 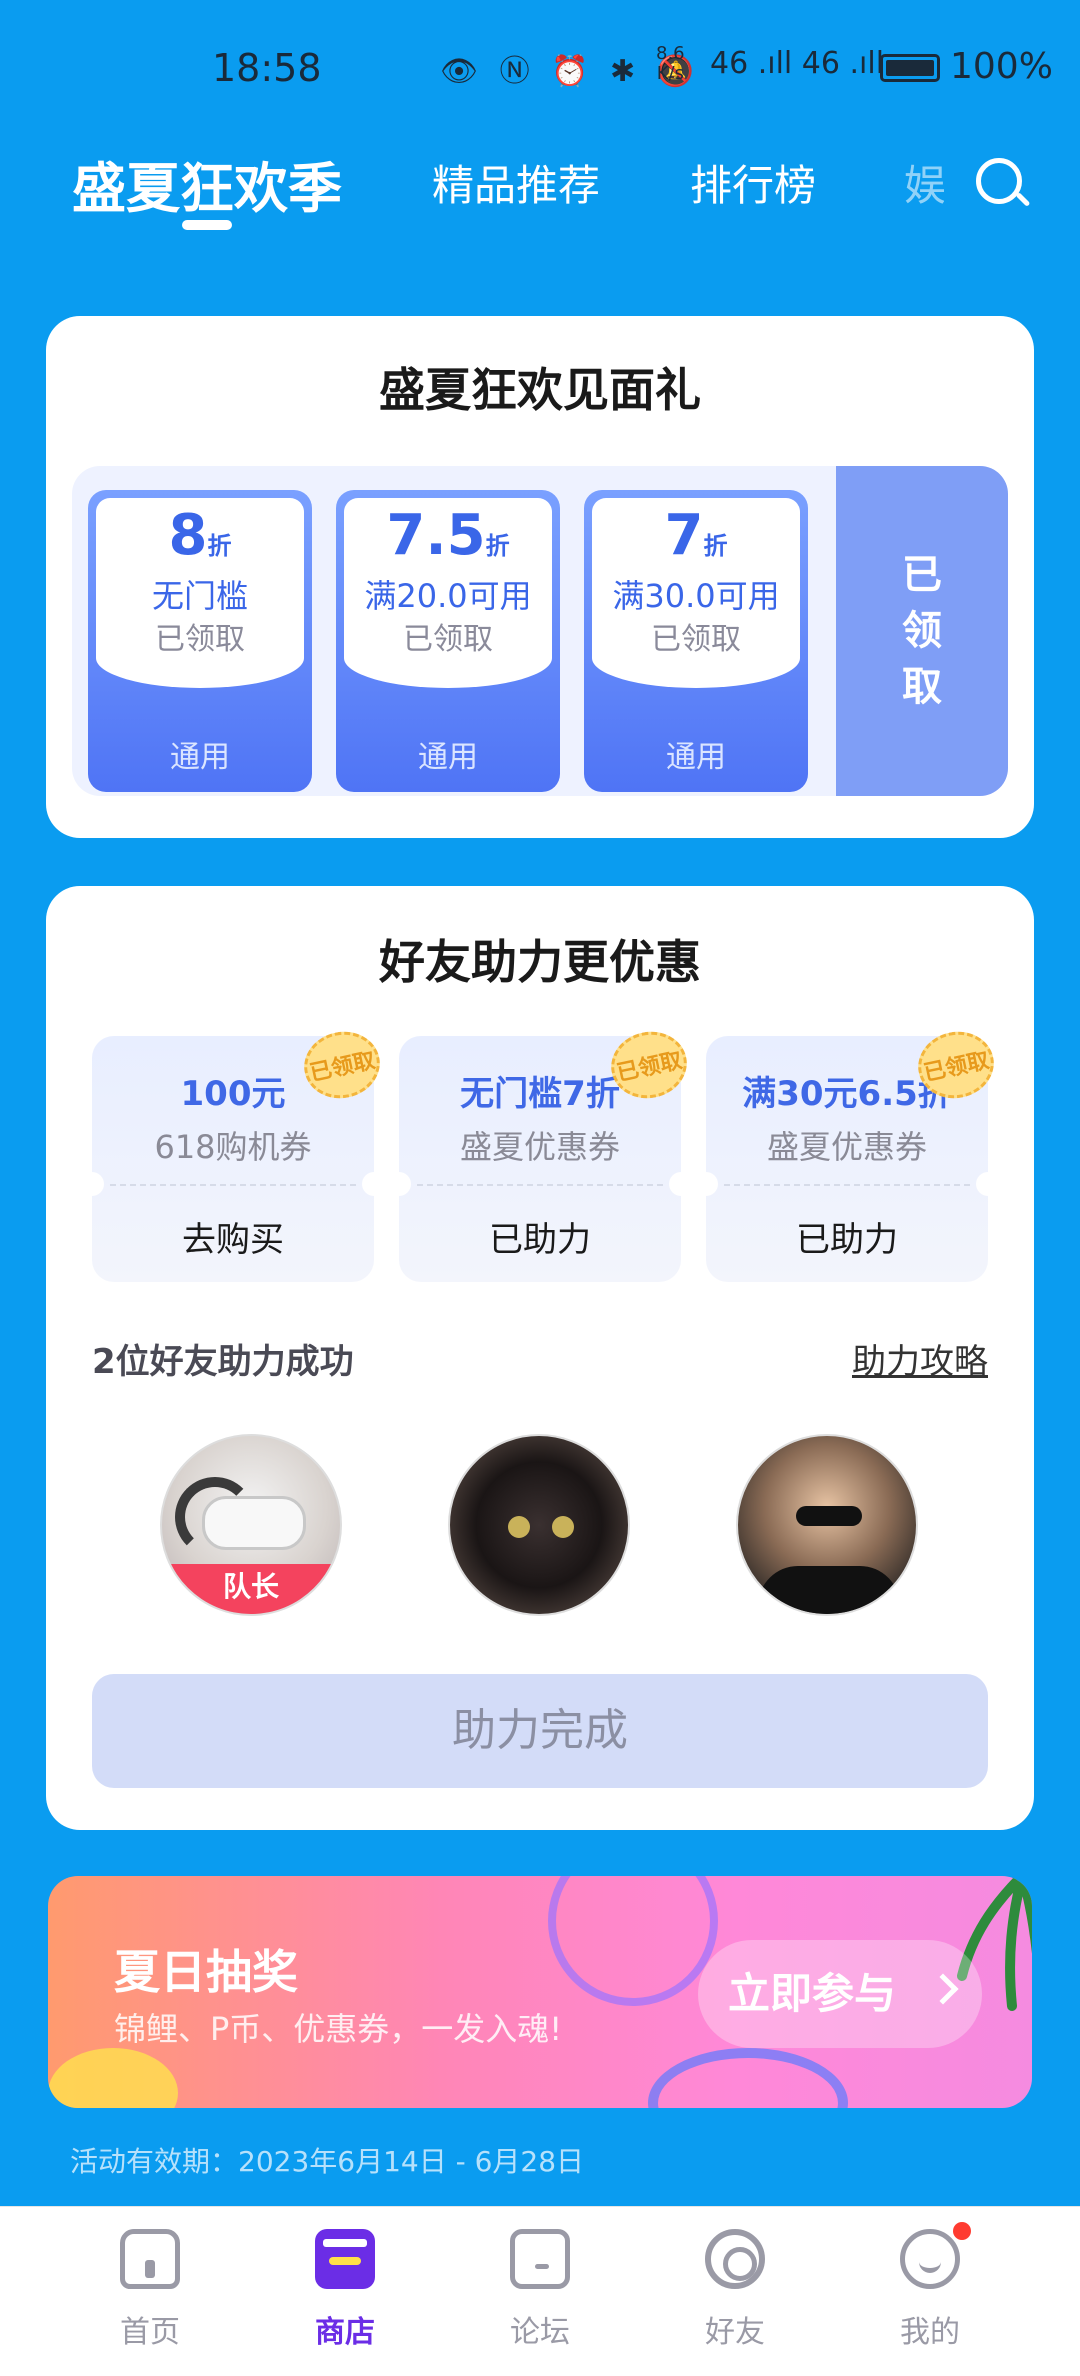 I want to click on voucher-card: 100元 618购机券 去购买 已领取, so click(x=233, y=1153).